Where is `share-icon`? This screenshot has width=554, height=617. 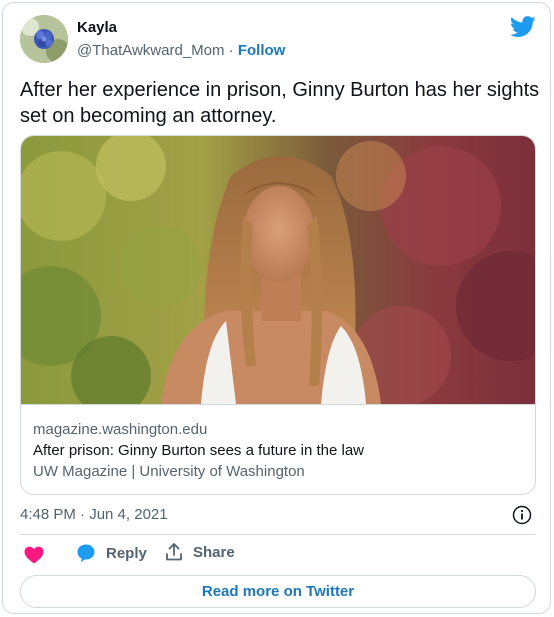 share-icon is located at coordinates (174, 552).